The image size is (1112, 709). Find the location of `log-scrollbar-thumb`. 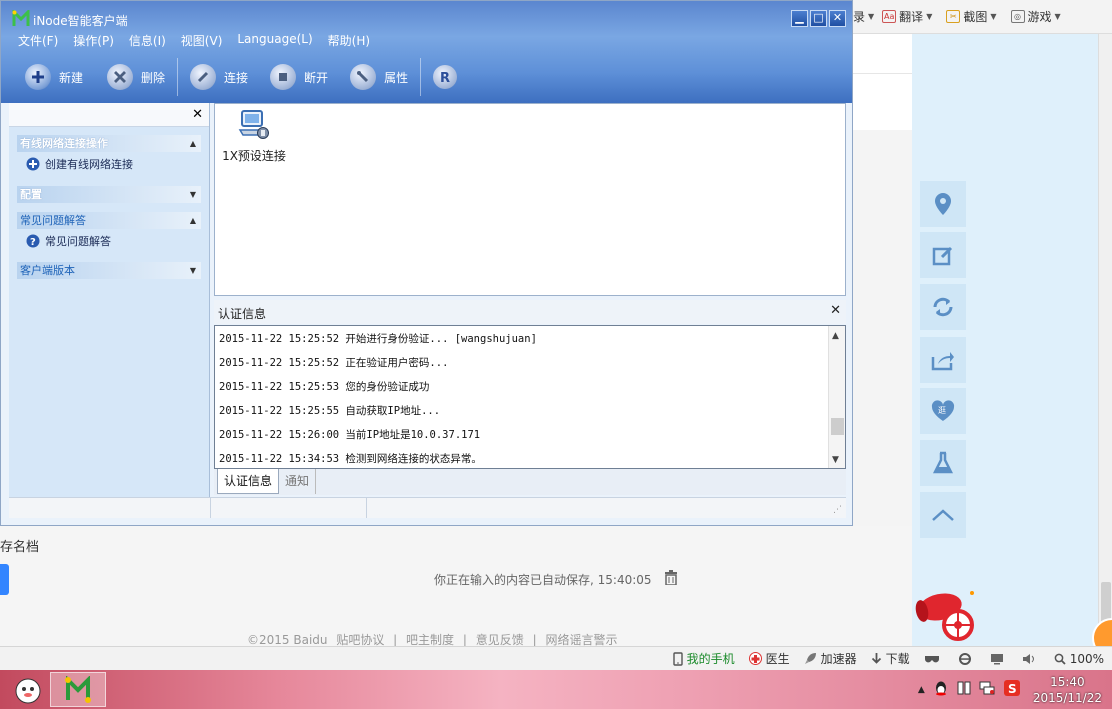

log-scrollbar-thumb is located at coordinates (837, 426).